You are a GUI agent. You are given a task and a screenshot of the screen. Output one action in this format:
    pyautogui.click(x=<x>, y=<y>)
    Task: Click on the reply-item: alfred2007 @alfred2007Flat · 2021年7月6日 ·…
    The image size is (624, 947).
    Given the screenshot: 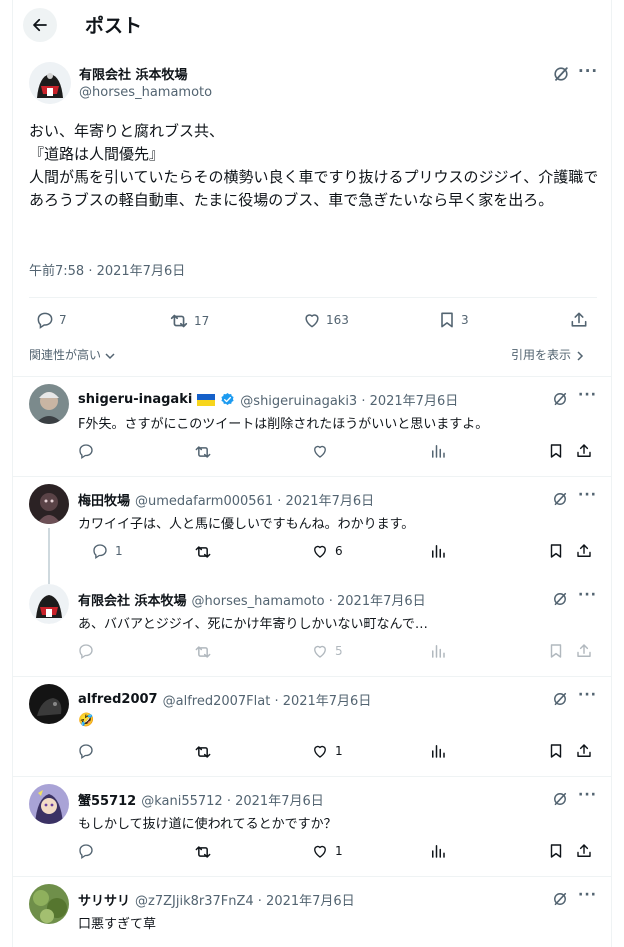 What is the action you would take?
    pyautogui.click(x=312, y=726)
    